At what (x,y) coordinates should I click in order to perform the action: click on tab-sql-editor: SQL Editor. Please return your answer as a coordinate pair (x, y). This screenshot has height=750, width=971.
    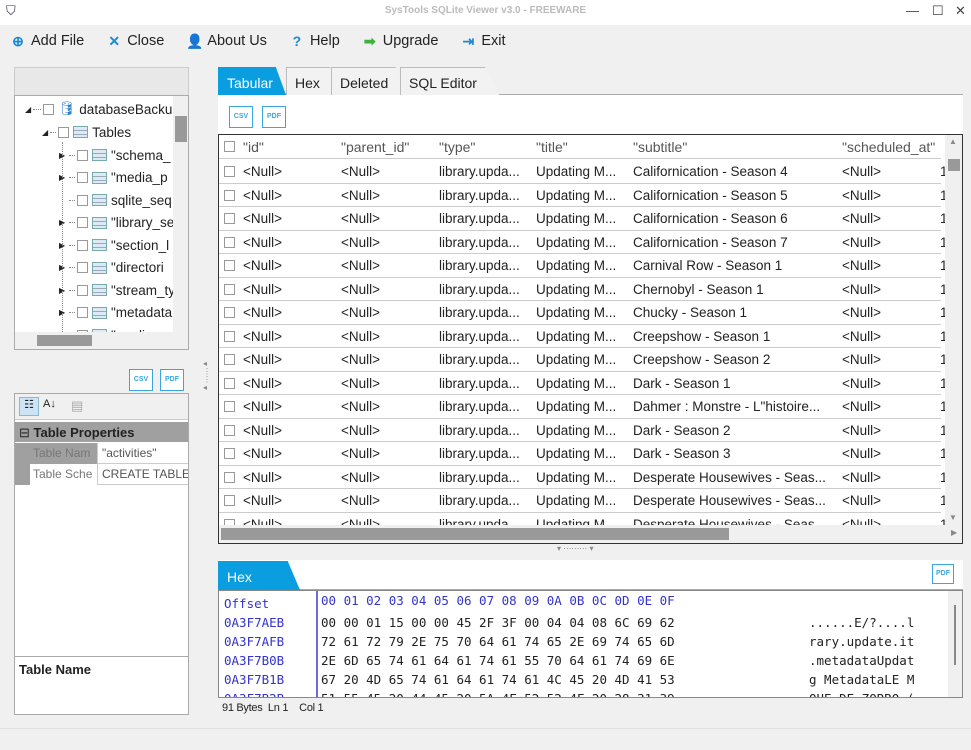
    Looking at the image, I should click on (450, 81).